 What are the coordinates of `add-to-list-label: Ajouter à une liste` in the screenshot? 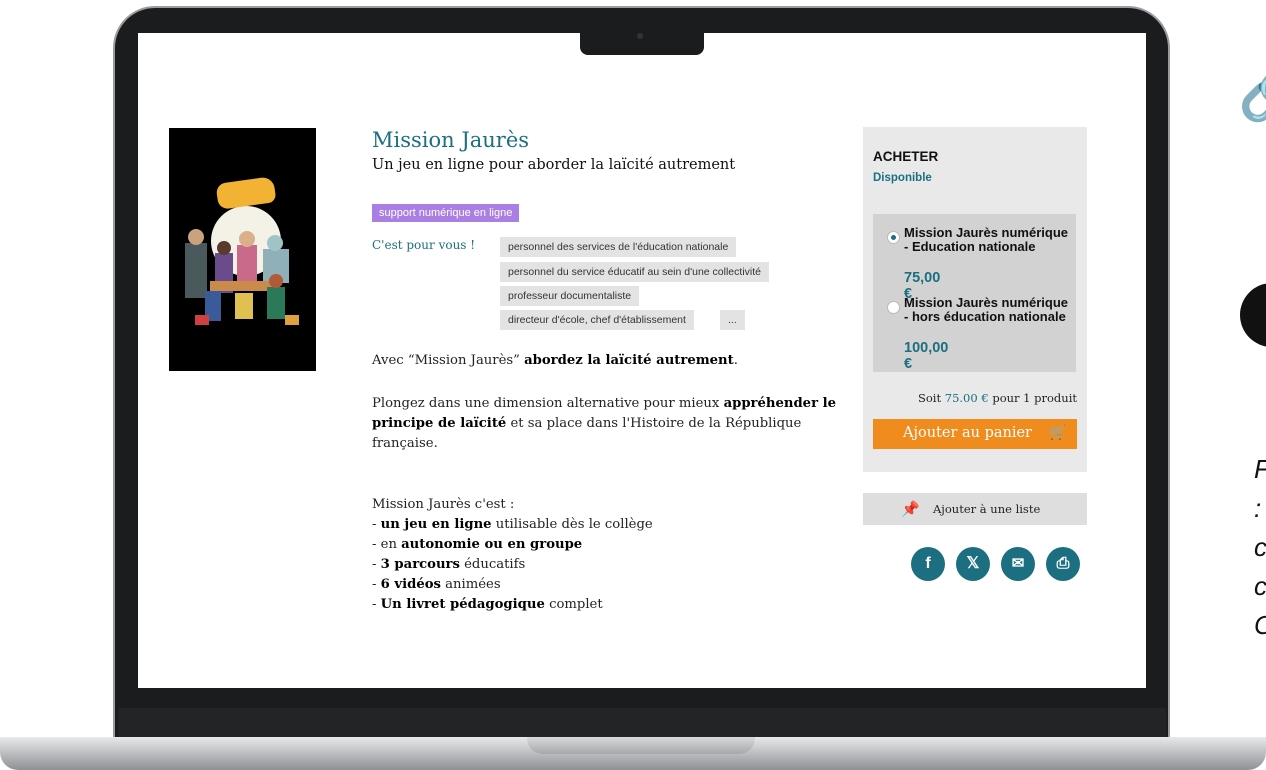 It's located at (987, 509).